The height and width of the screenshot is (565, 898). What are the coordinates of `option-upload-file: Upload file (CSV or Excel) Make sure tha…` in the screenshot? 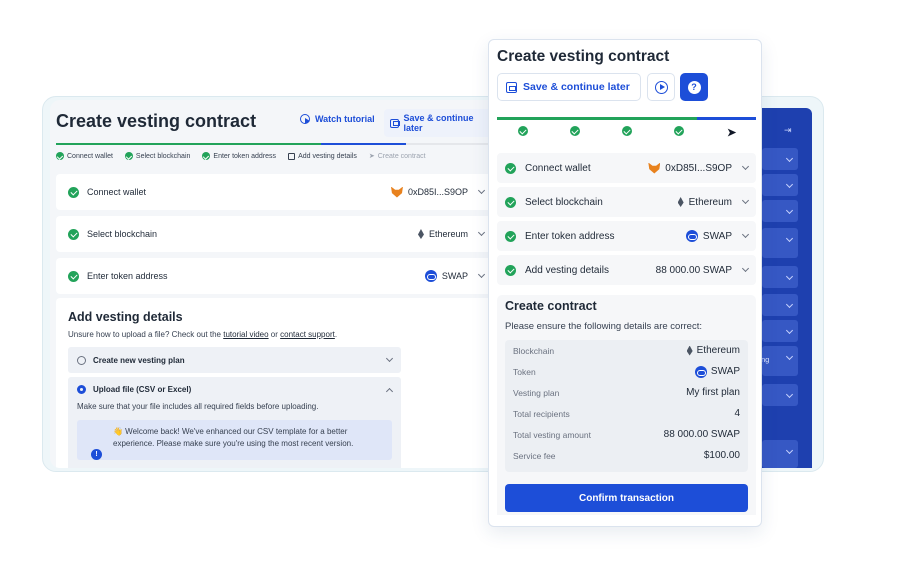 It's located at (234, 422).